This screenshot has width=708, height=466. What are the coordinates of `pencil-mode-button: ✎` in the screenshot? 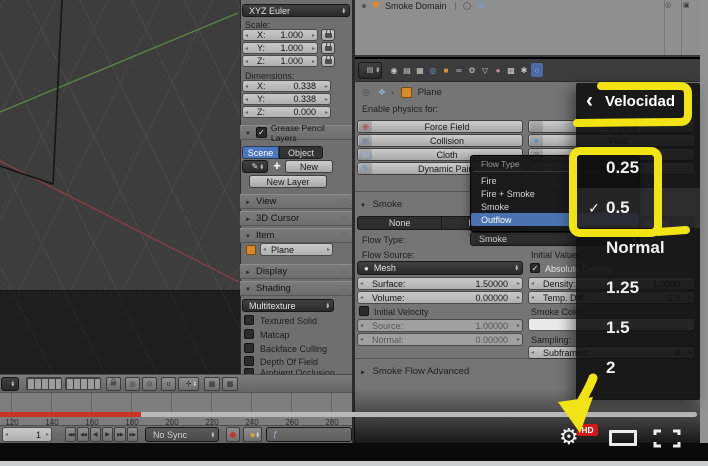 It's located at (255, 166).